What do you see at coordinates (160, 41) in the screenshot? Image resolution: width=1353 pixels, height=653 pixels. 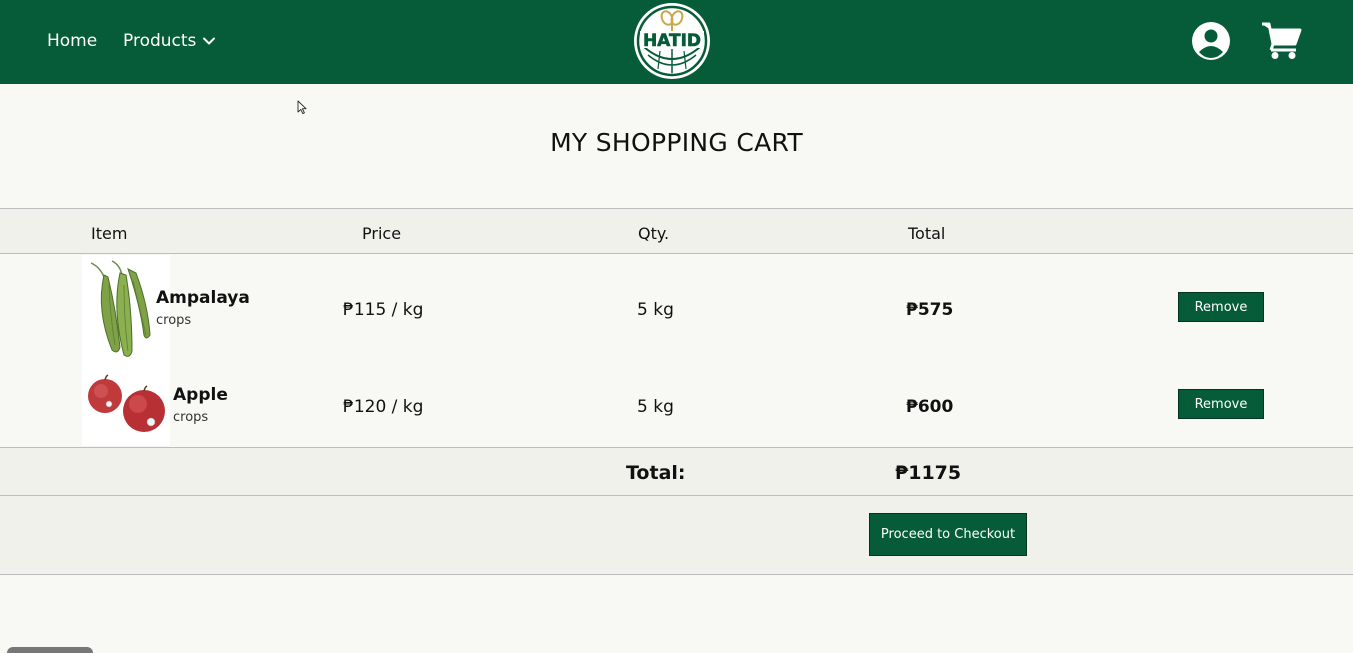 I see `nav-products-label: Products` at bounding box center [160, 41].